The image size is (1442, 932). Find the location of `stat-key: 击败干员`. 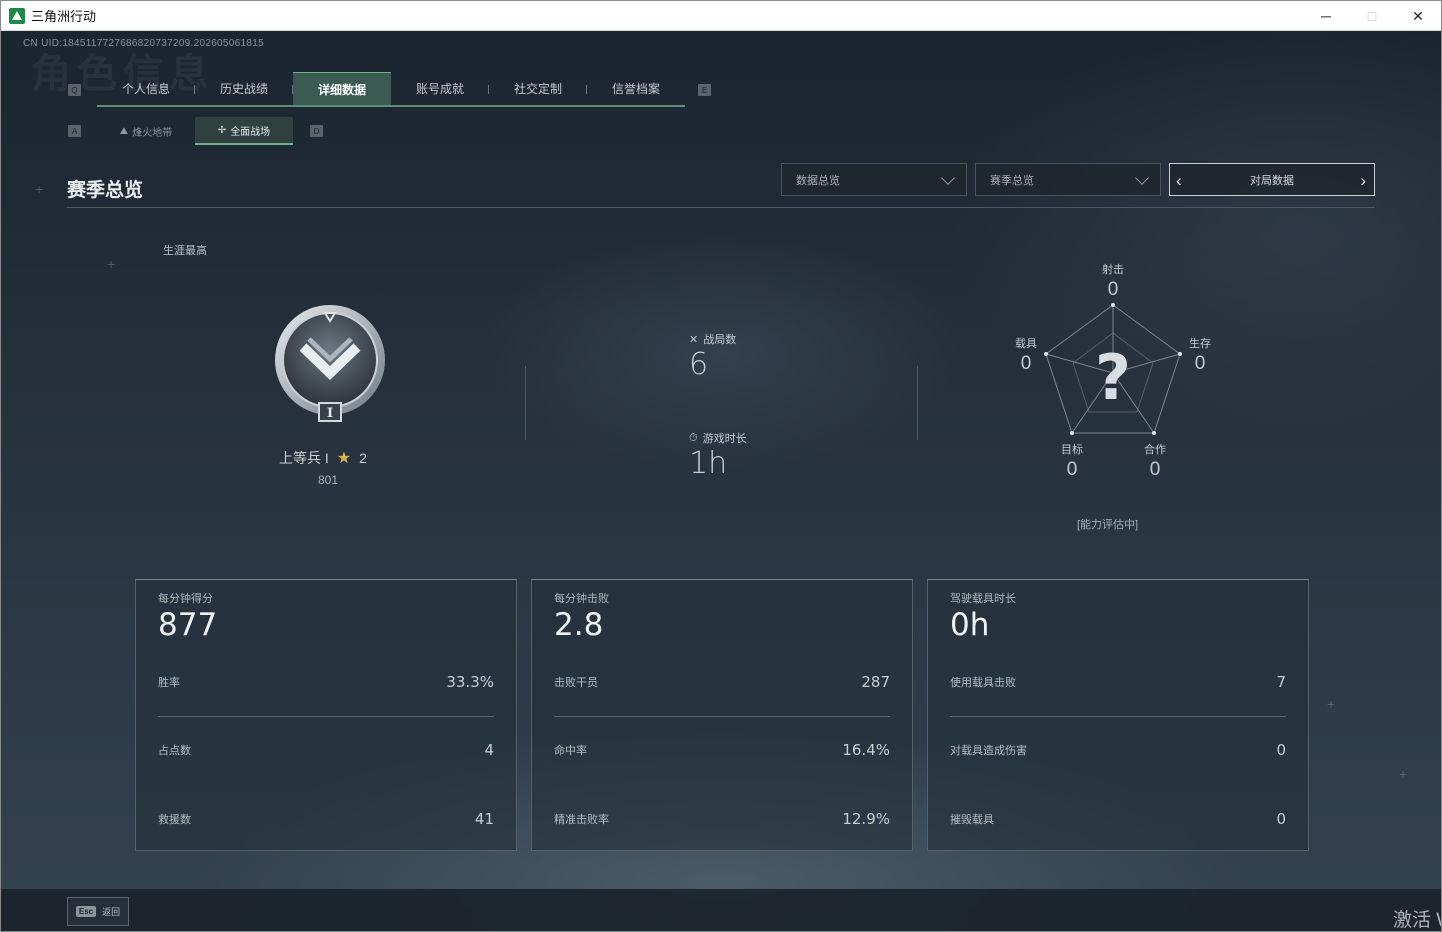

stat-key: 击败干员 is located at coordinates (576, 683).